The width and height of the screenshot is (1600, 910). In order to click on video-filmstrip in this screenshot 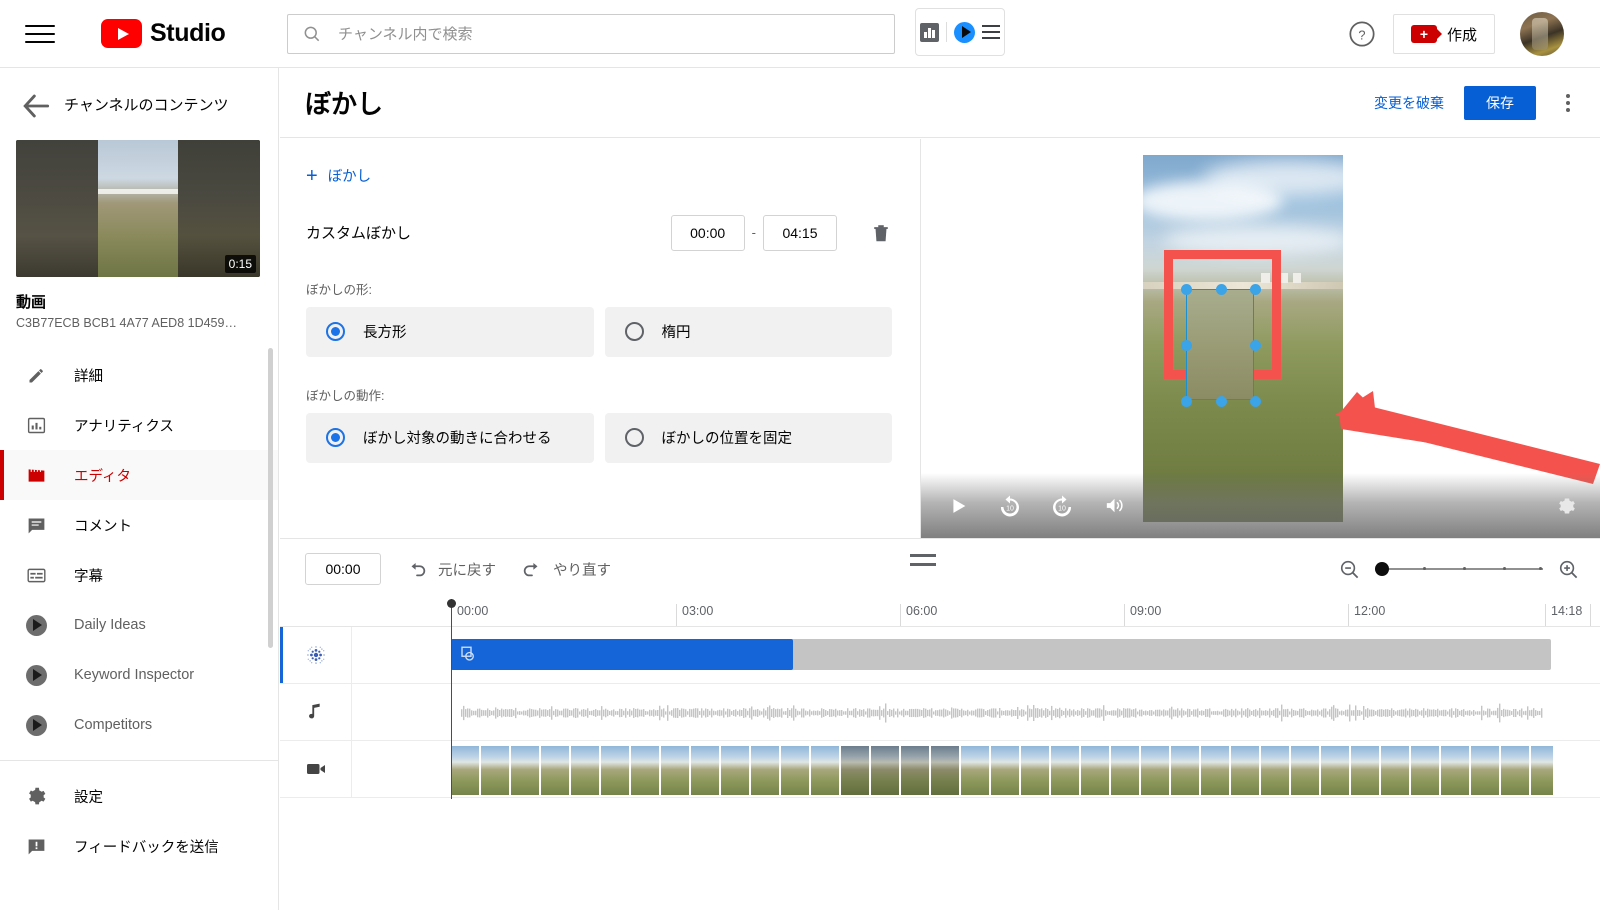, I will do `click(1002, 770)`.